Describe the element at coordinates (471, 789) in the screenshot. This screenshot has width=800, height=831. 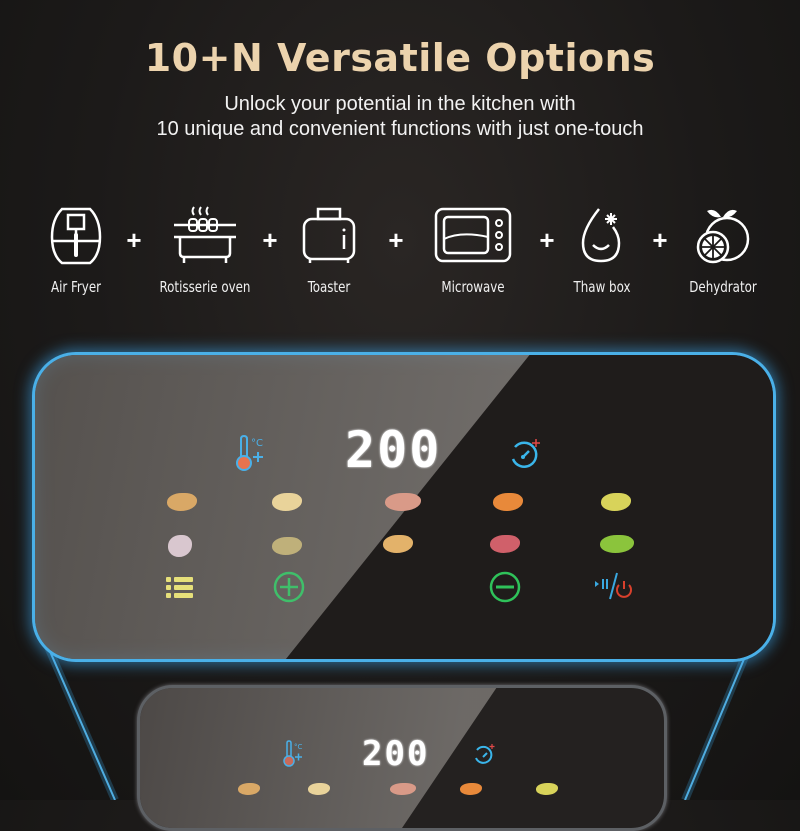
I see `preset-shrimp` at that location.